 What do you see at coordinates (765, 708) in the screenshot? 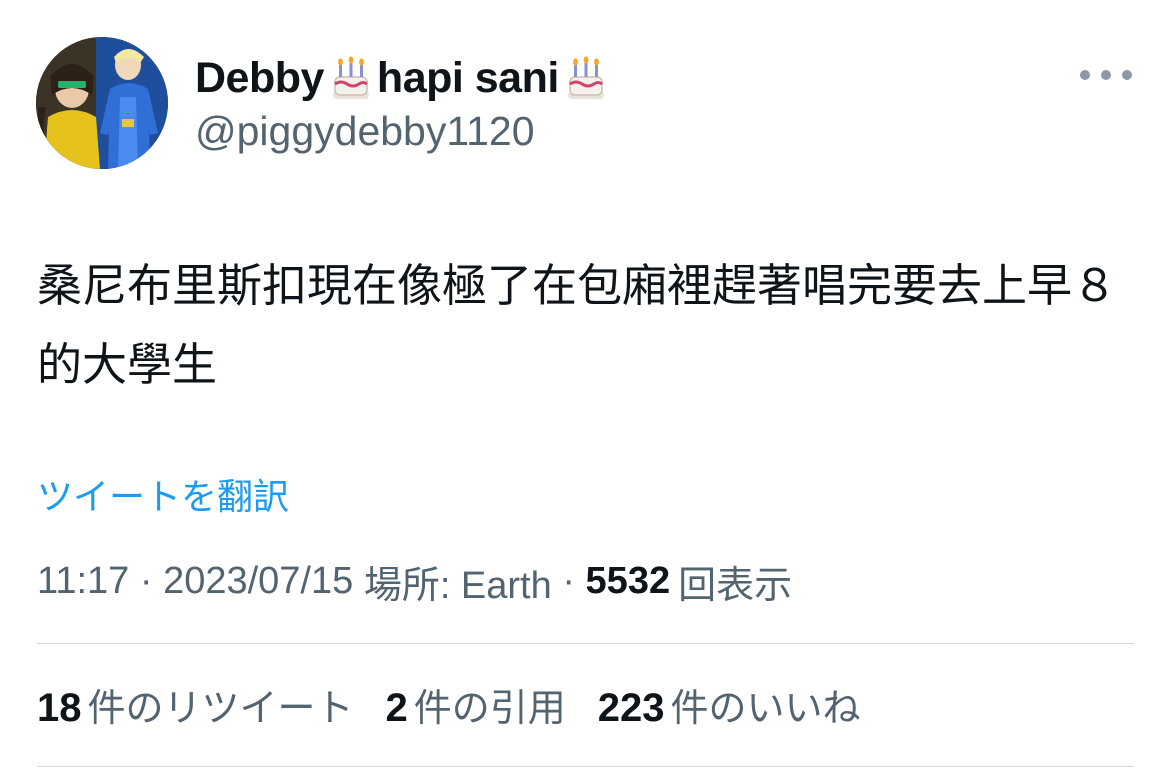
I see `likes-label: 件のいいね` at bounding box center [765, 708].